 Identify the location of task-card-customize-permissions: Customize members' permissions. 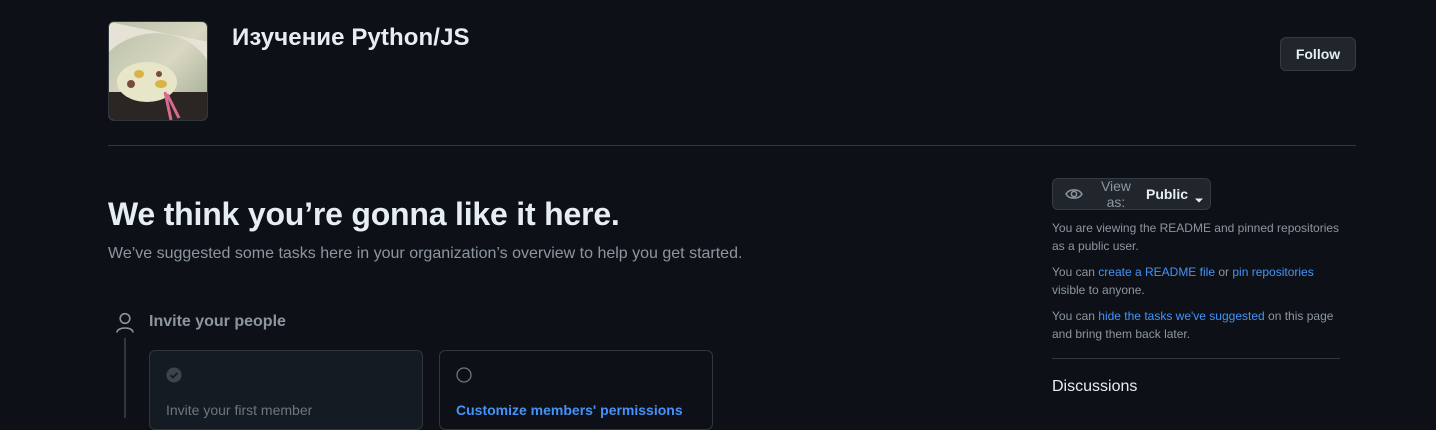
(576, 390).